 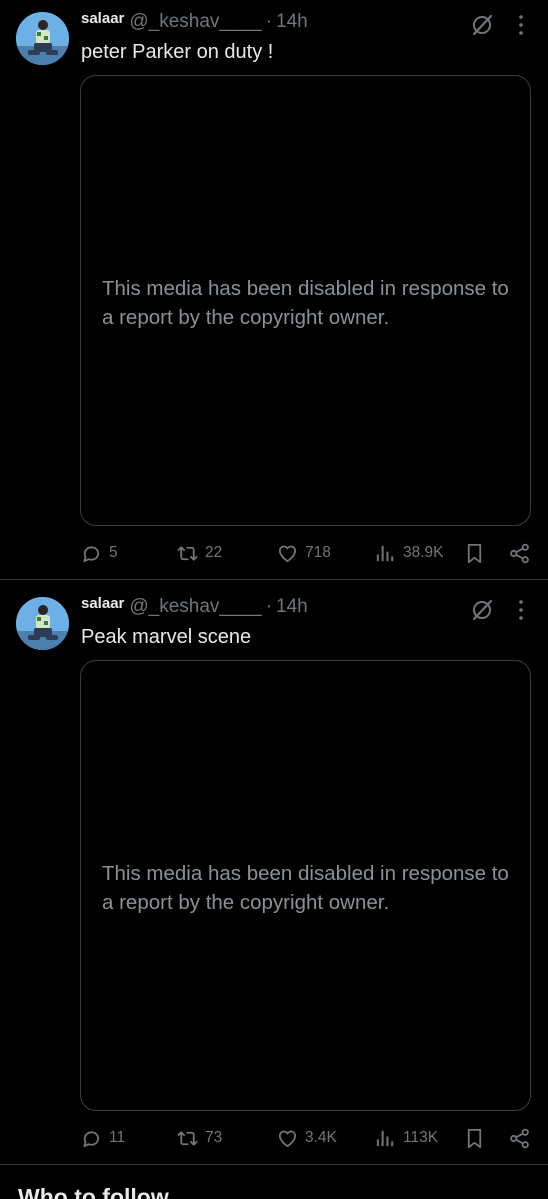 What do you see at coordinates (321, 1137) in the screenshot?
I see `like-count: 3.4K` at bounding box center [321, 1137].